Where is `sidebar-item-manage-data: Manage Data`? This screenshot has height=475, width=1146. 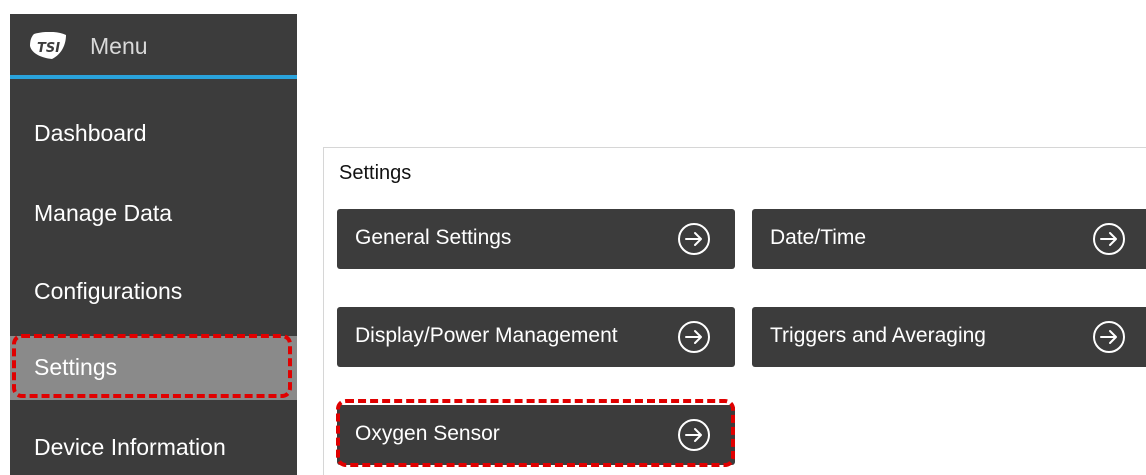
sidebar-item-manage-data: Manage Data is located at coordinates (153, 214).